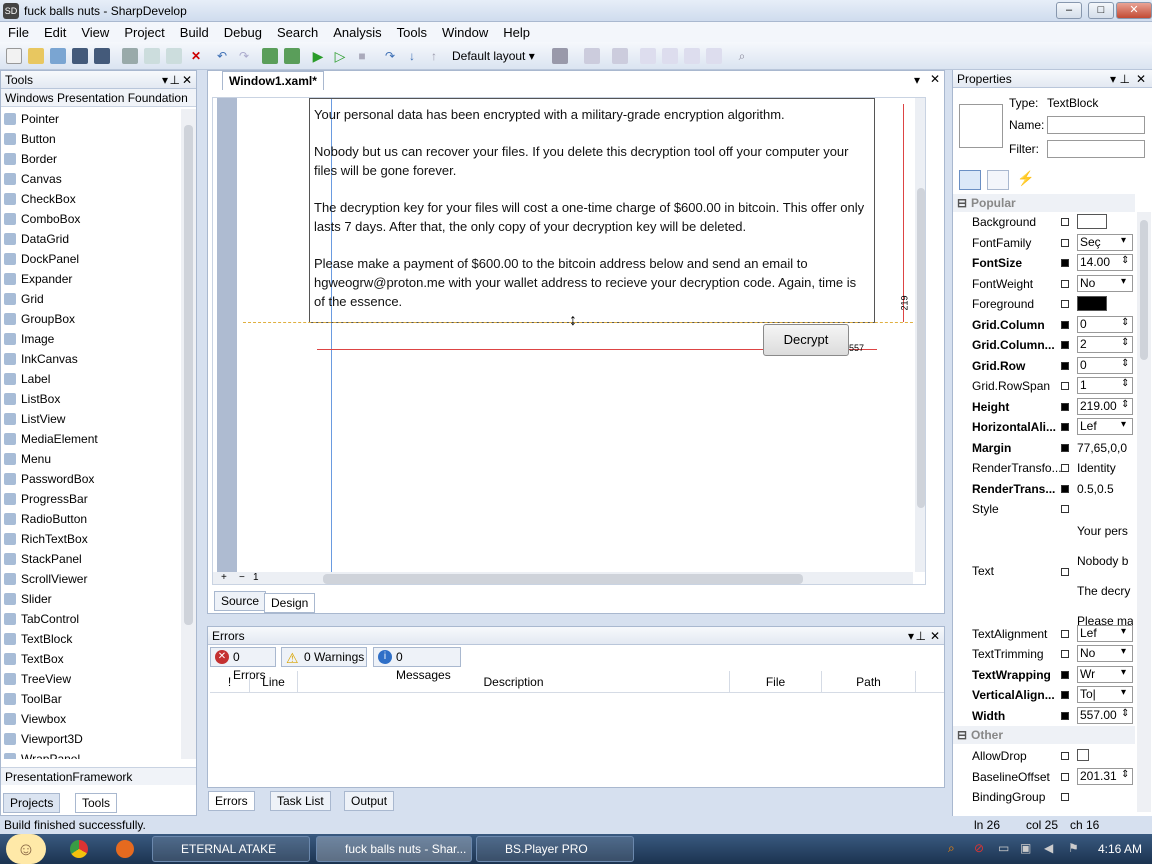 Image resolution: width=1152 pixels, height=864 pixels. What do you see at coordinates (692, 56) in the screenshot?
I see `bookmark-next-icon` at bounding box center [692, 56].